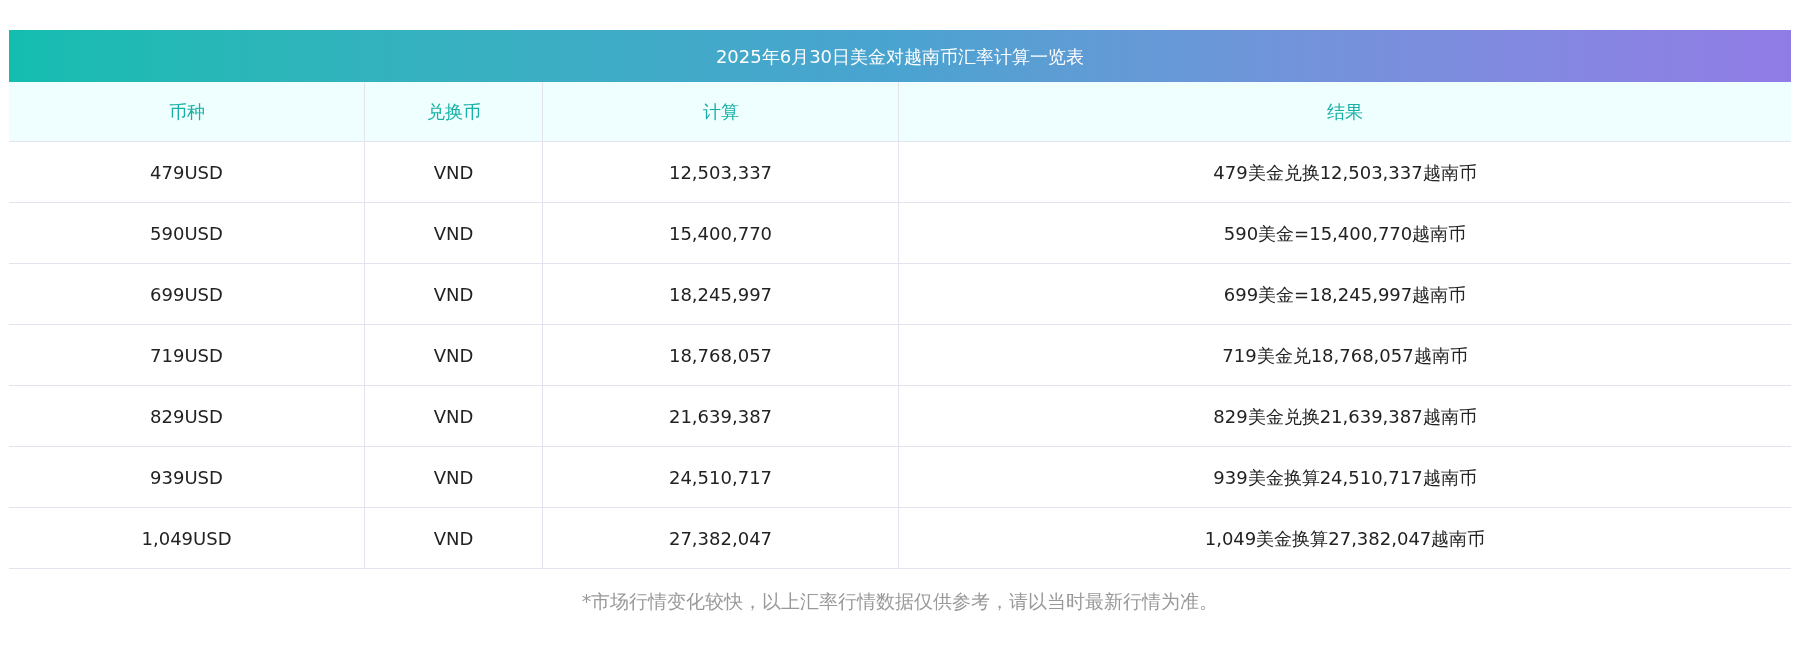  I want to click on column-header: 兑换币, so click(454, 111).